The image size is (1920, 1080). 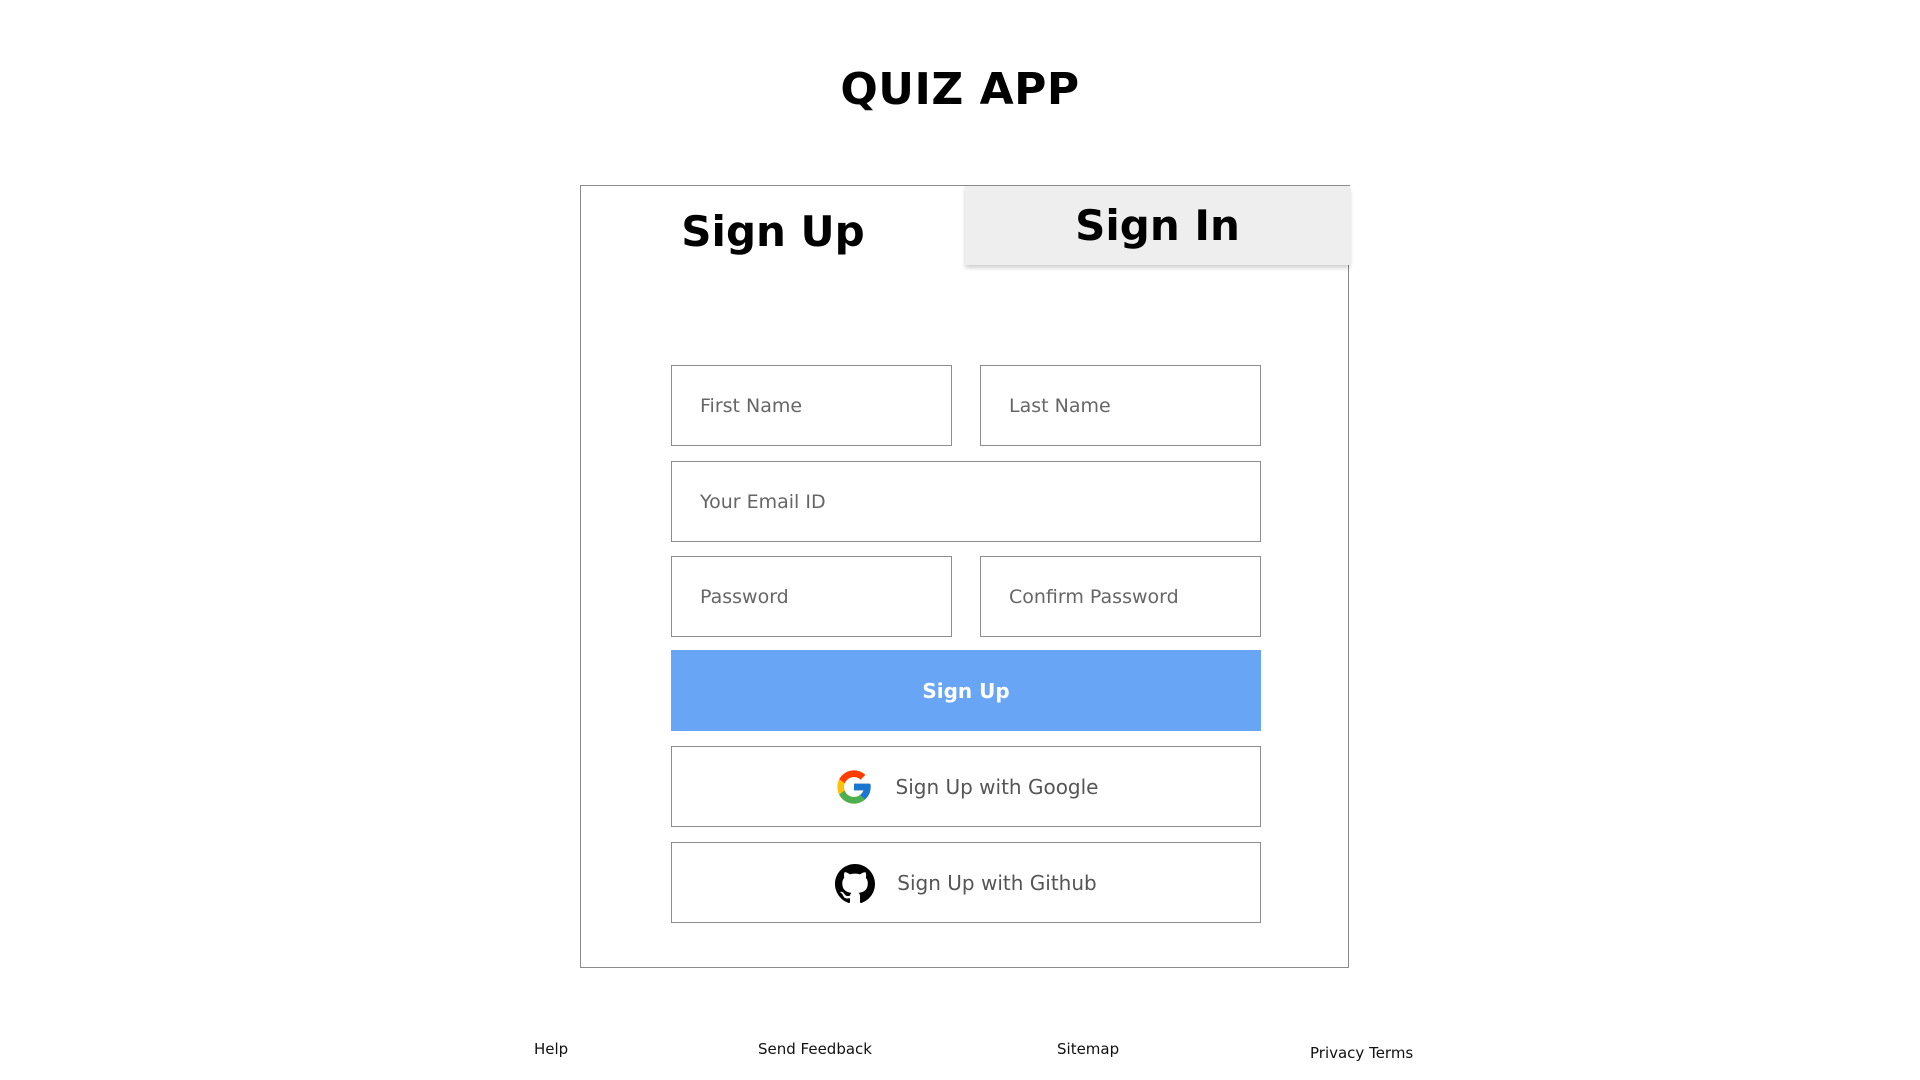 What do you see at coordinates (1133, 405) in the screenshot?
I see `last-name-input` at bounding box center [1133, 405].